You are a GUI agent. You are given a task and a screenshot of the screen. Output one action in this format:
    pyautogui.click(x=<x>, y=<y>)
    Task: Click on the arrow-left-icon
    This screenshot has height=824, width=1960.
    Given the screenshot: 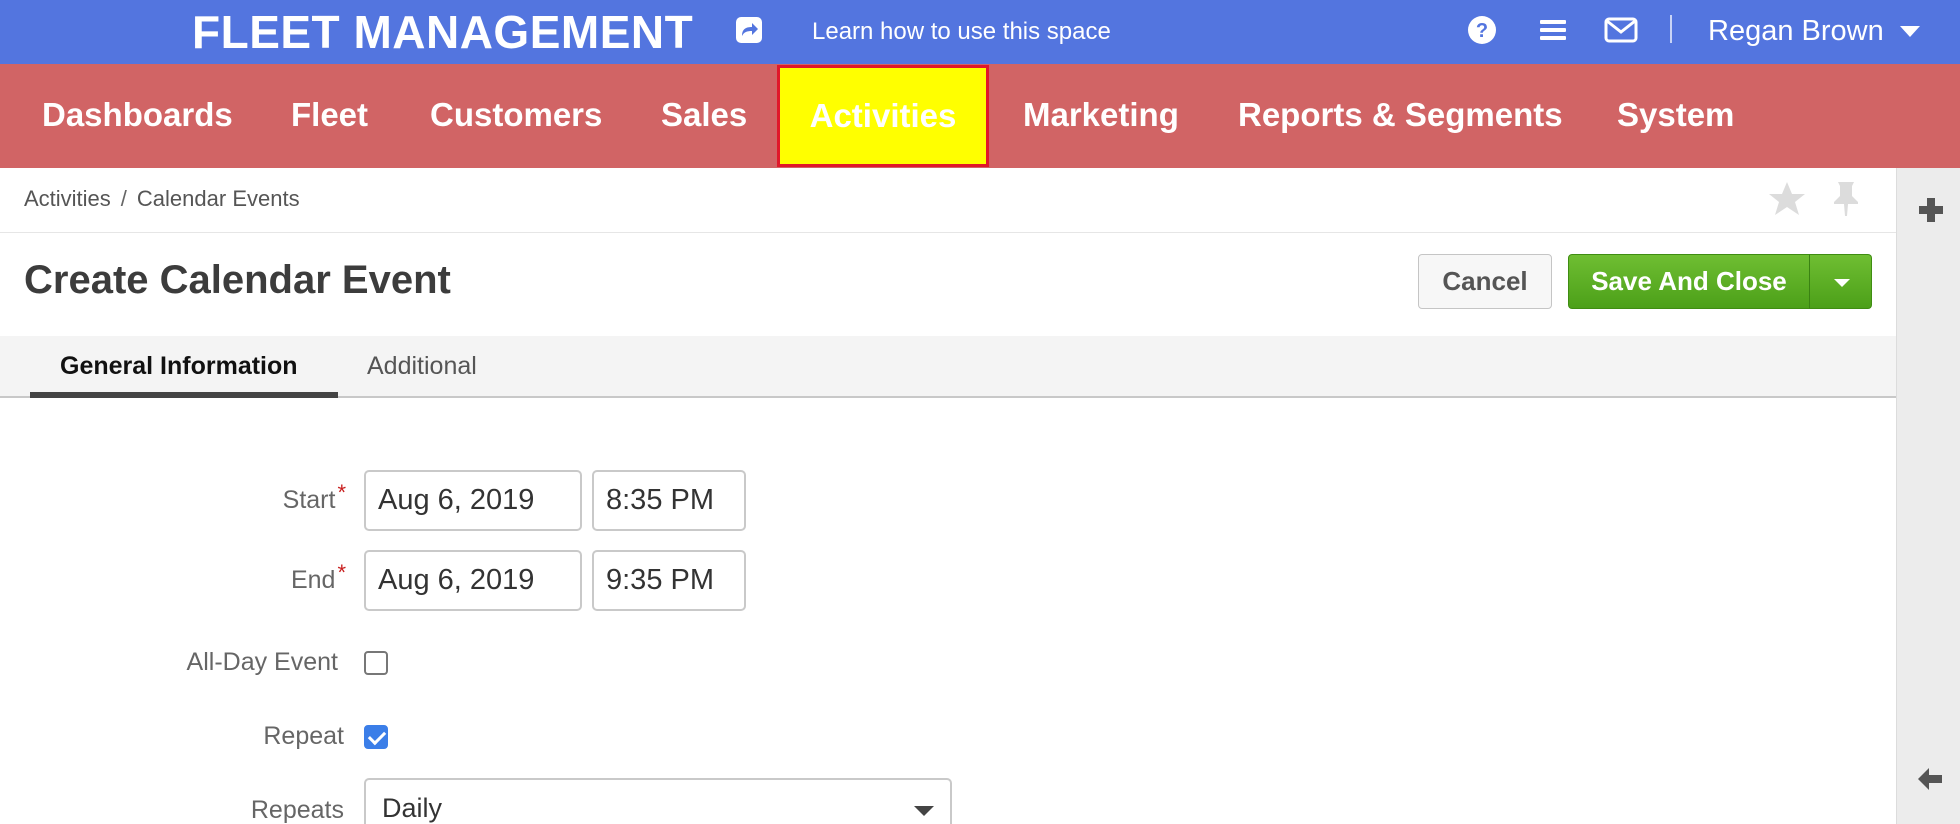 What is the action you would take?
    pyautogui.click(x=1930, y=779)
    